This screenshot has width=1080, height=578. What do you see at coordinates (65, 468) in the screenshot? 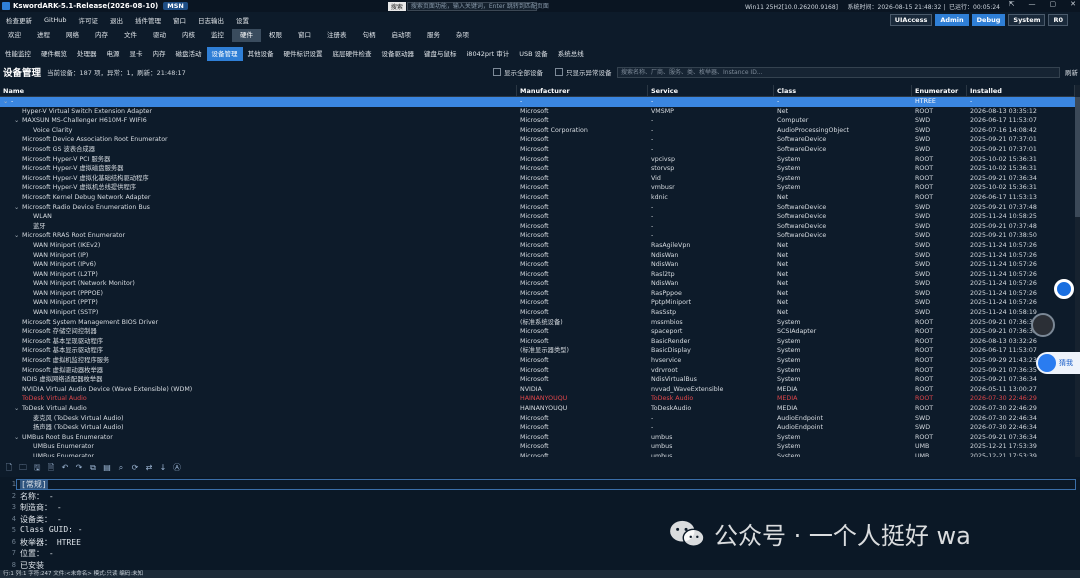
I see `undo-icon: ↶` at bounding box center [65, 468].